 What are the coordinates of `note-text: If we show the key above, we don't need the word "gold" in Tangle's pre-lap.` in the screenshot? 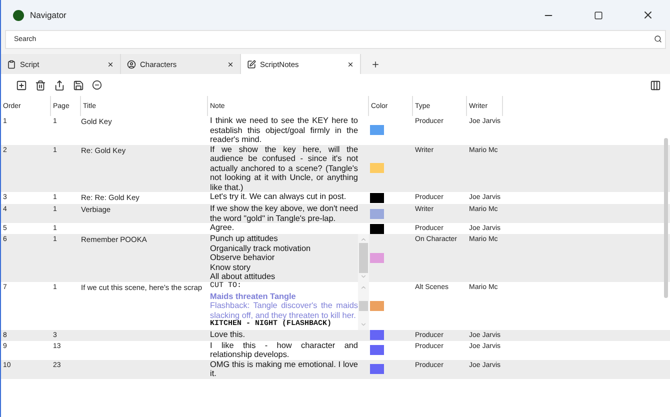 It's located at (283, 213).